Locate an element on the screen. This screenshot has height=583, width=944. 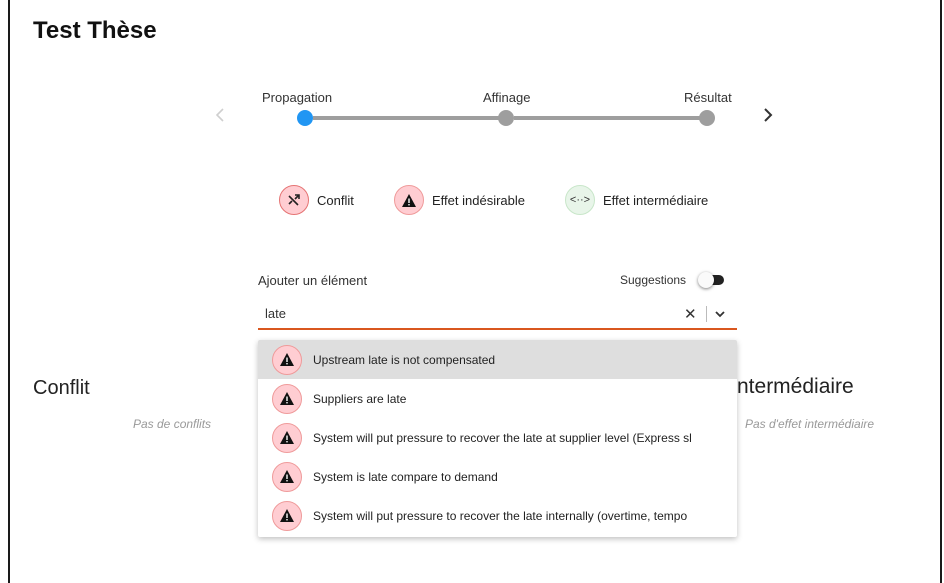
add-element-field: ✕ is located at coordinates (497, 316).